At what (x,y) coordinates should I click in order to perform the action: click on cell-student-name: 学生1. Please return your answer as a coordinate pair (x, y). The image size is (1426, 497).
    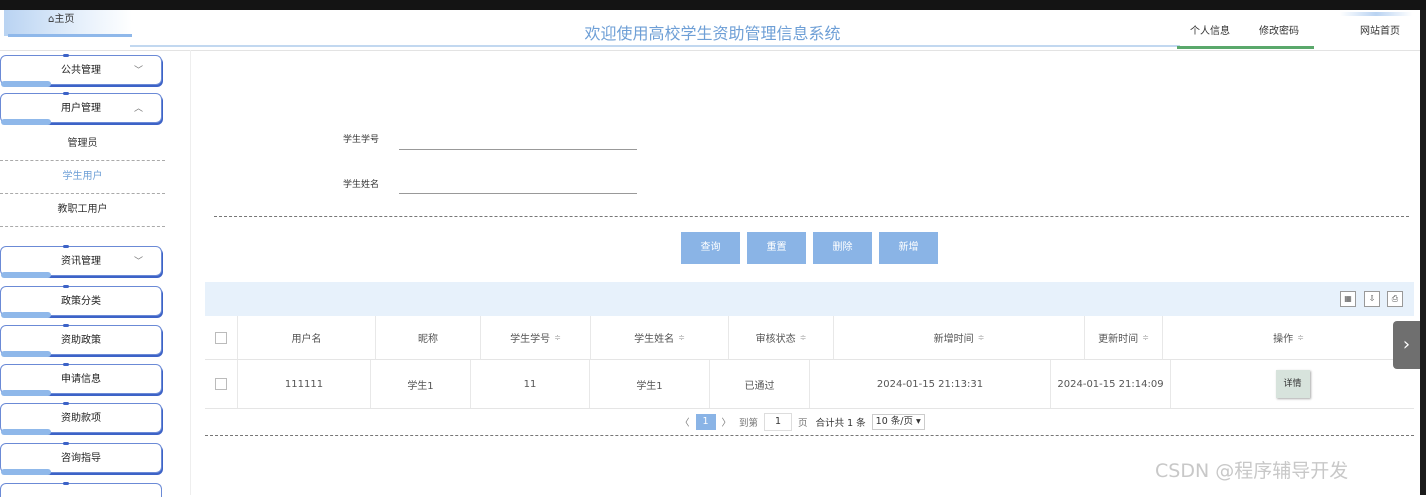
    Looking at the image, I should click on (650, 384).